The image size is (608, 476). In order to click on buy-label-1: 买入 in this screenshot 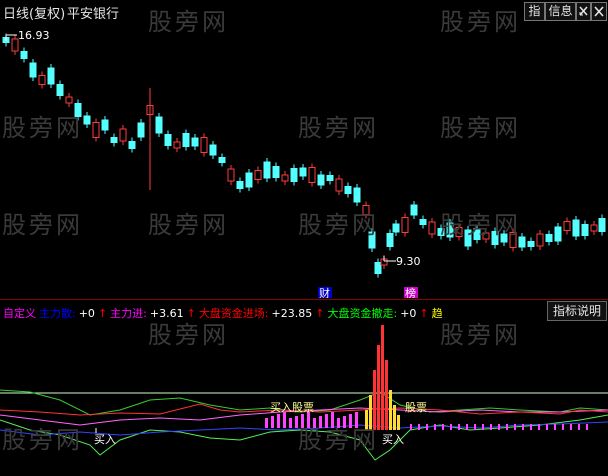, I will do `click(105, 439)`.